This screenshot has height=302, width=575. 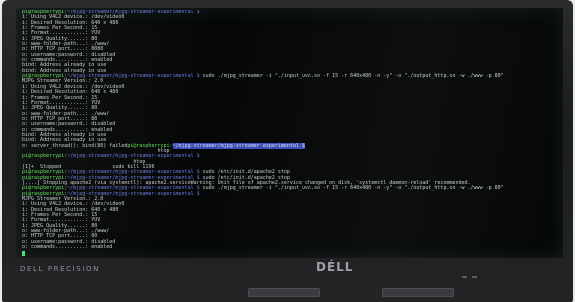 I want to click on hinge-right-icon, so click(x=418, y=292).